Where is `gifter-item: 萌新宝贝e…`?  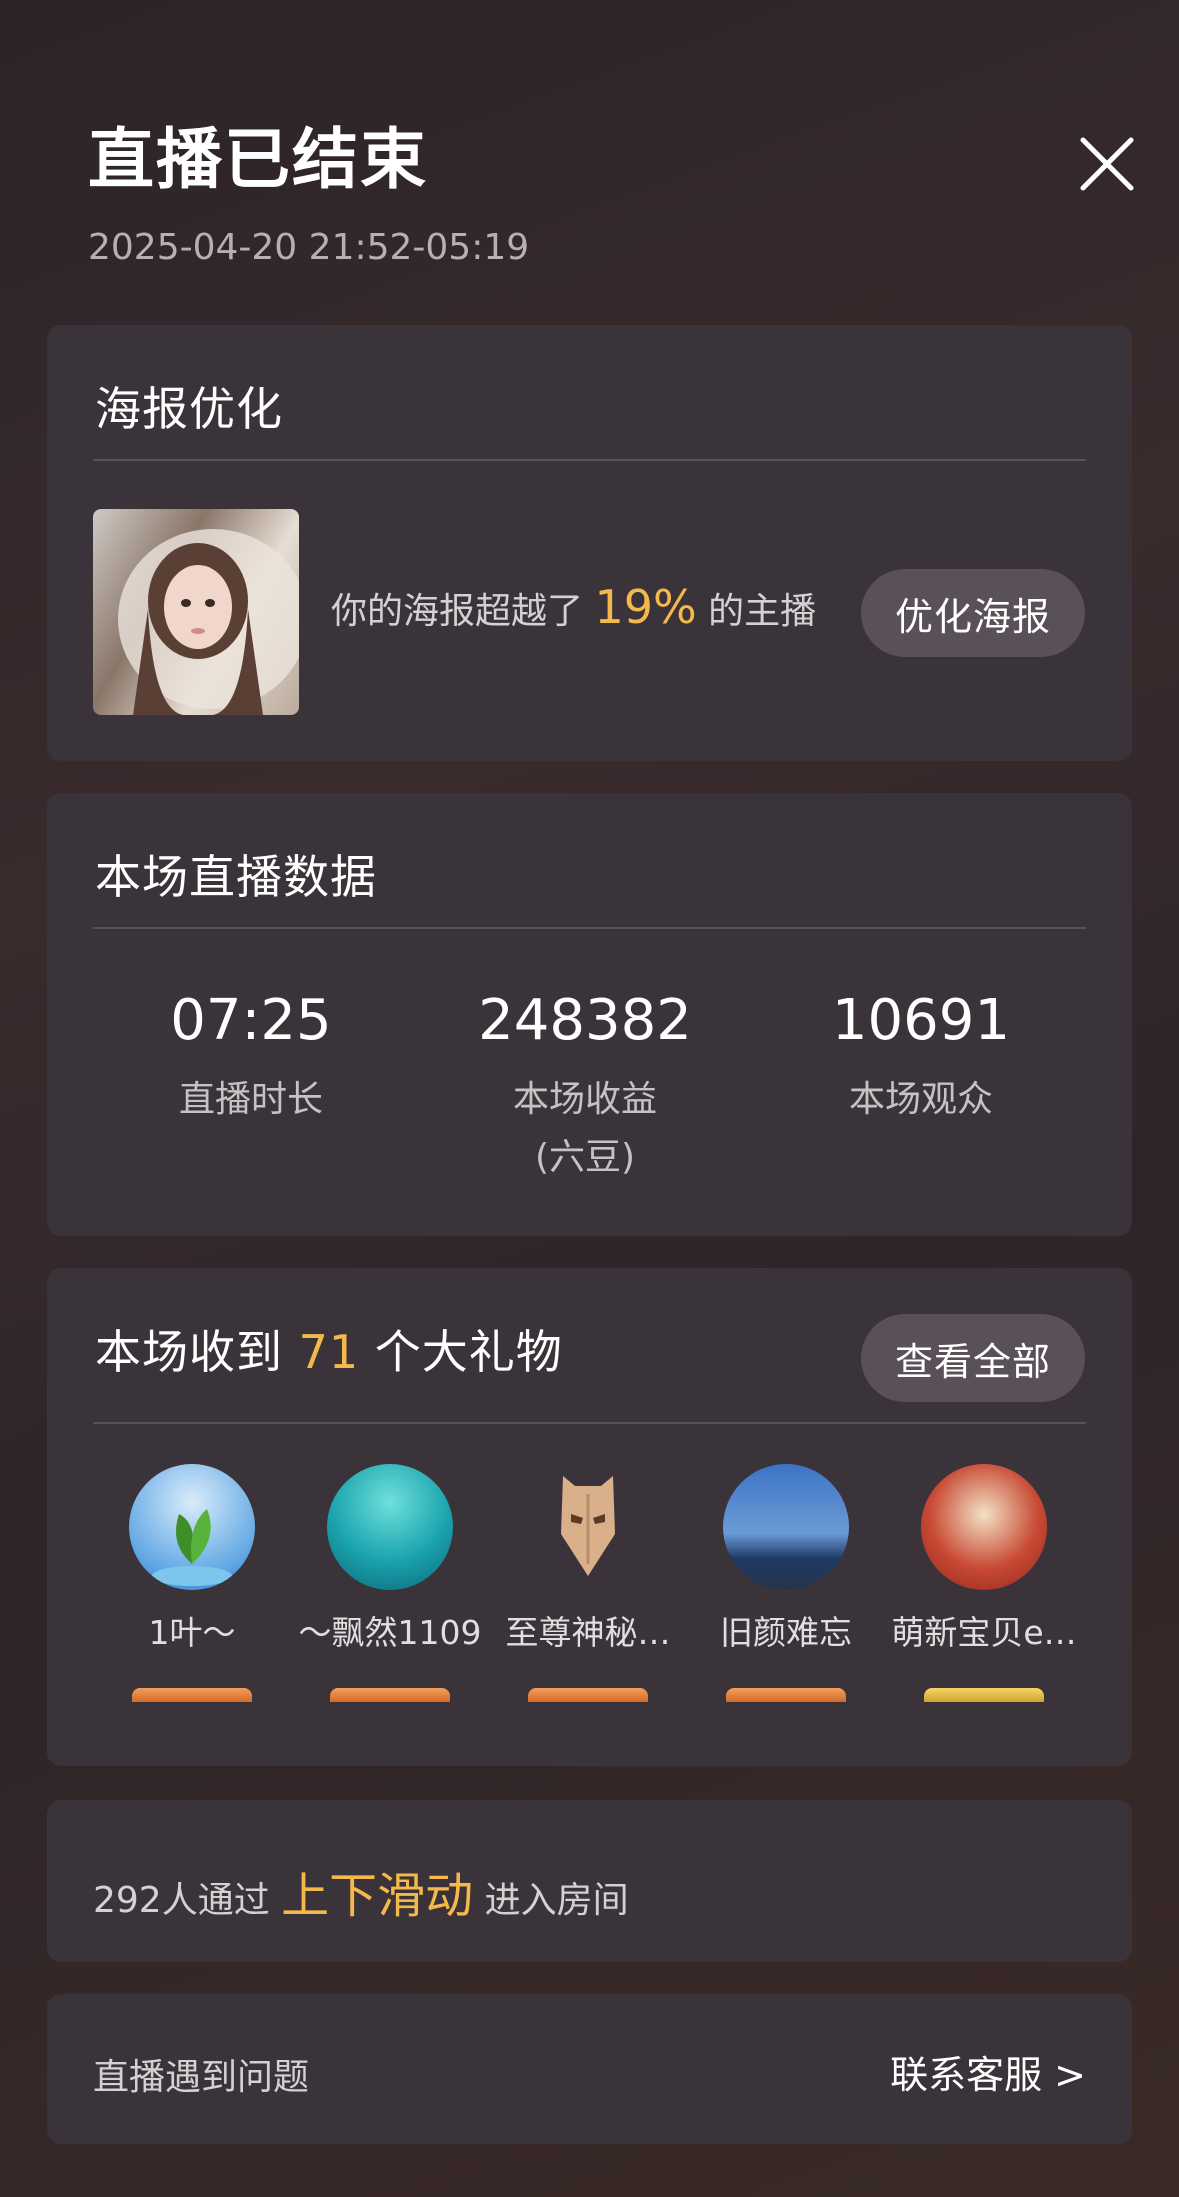 gifter-item: 萌新宝贝e… is located at coordinates (984, 1559).